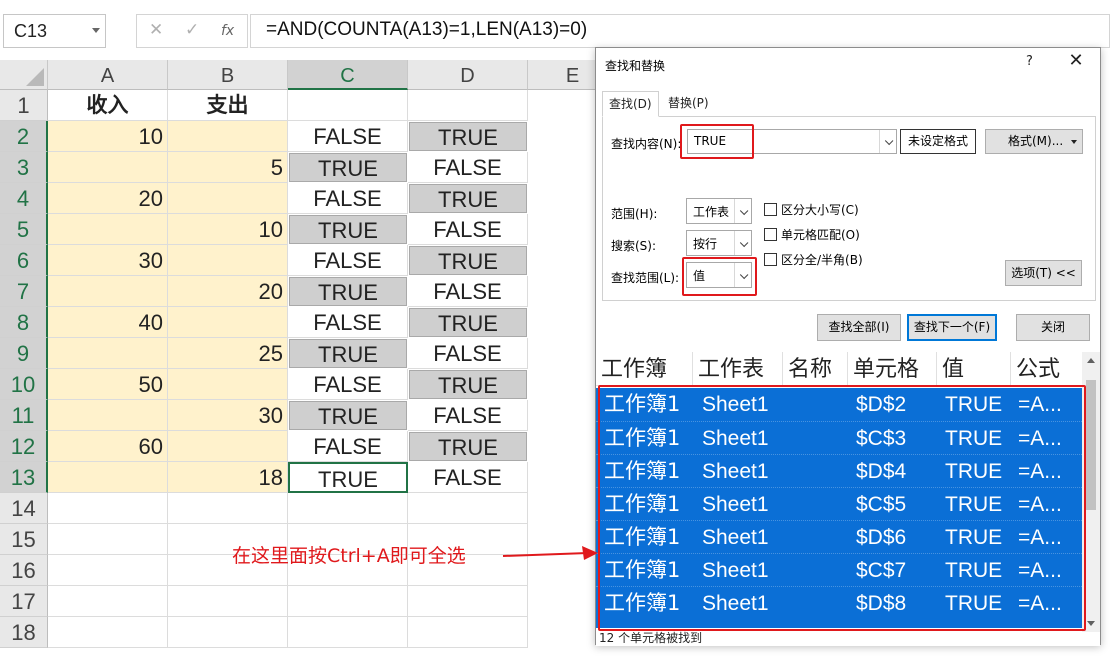 The height and width of the screenshot is (657, 1113). Describe the element at coordinates (24, 477) in the screenshot. I see `row-header-13: 13` at that location.